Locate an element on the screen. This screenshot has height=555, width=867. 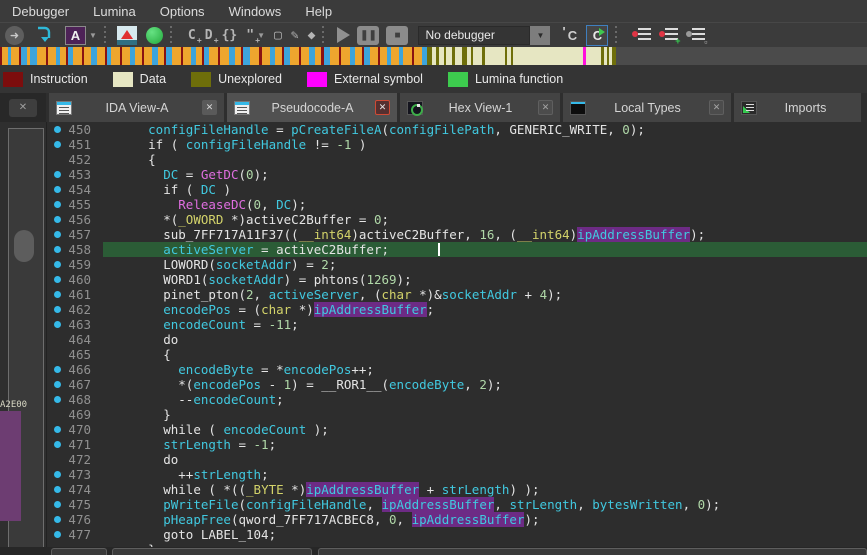
tab-local-types: Local Types ✕ is located at coordinates (647, 107).